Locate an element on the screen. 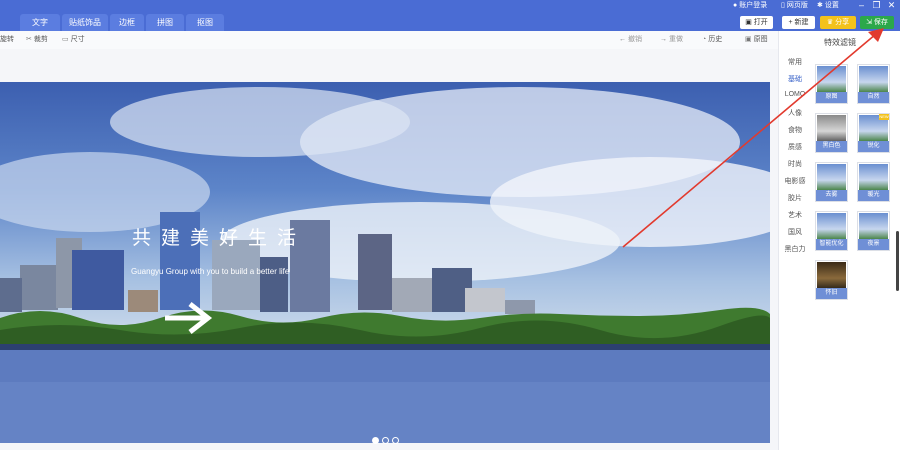 The image size is (900, 450). category-item: 食物 is located at coordinates (795, 130).